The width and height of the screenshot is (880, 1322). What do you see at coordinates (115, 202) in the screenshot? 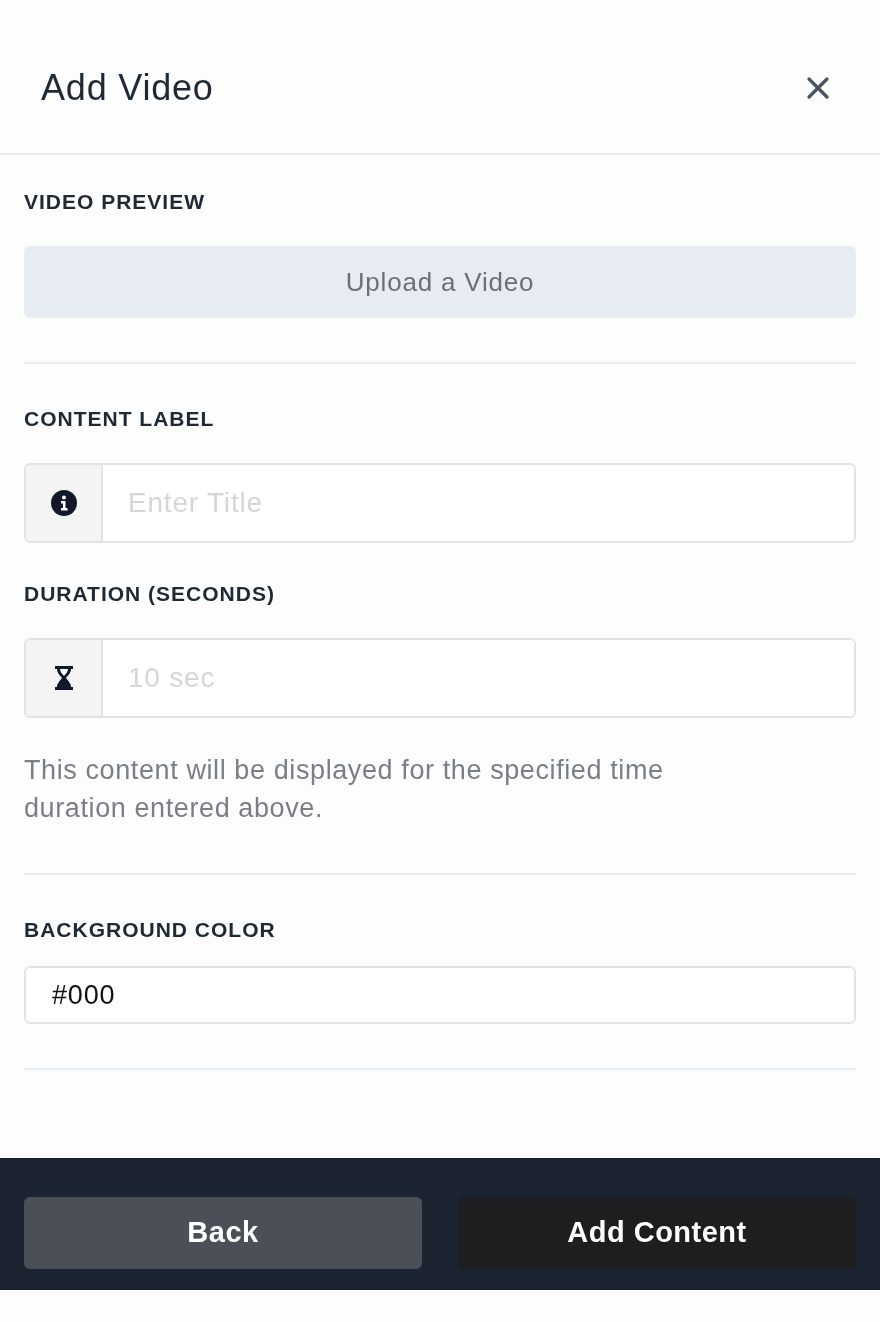
I see `field-label: VIDEO PREVIEW` at bounding box center [115, 202].